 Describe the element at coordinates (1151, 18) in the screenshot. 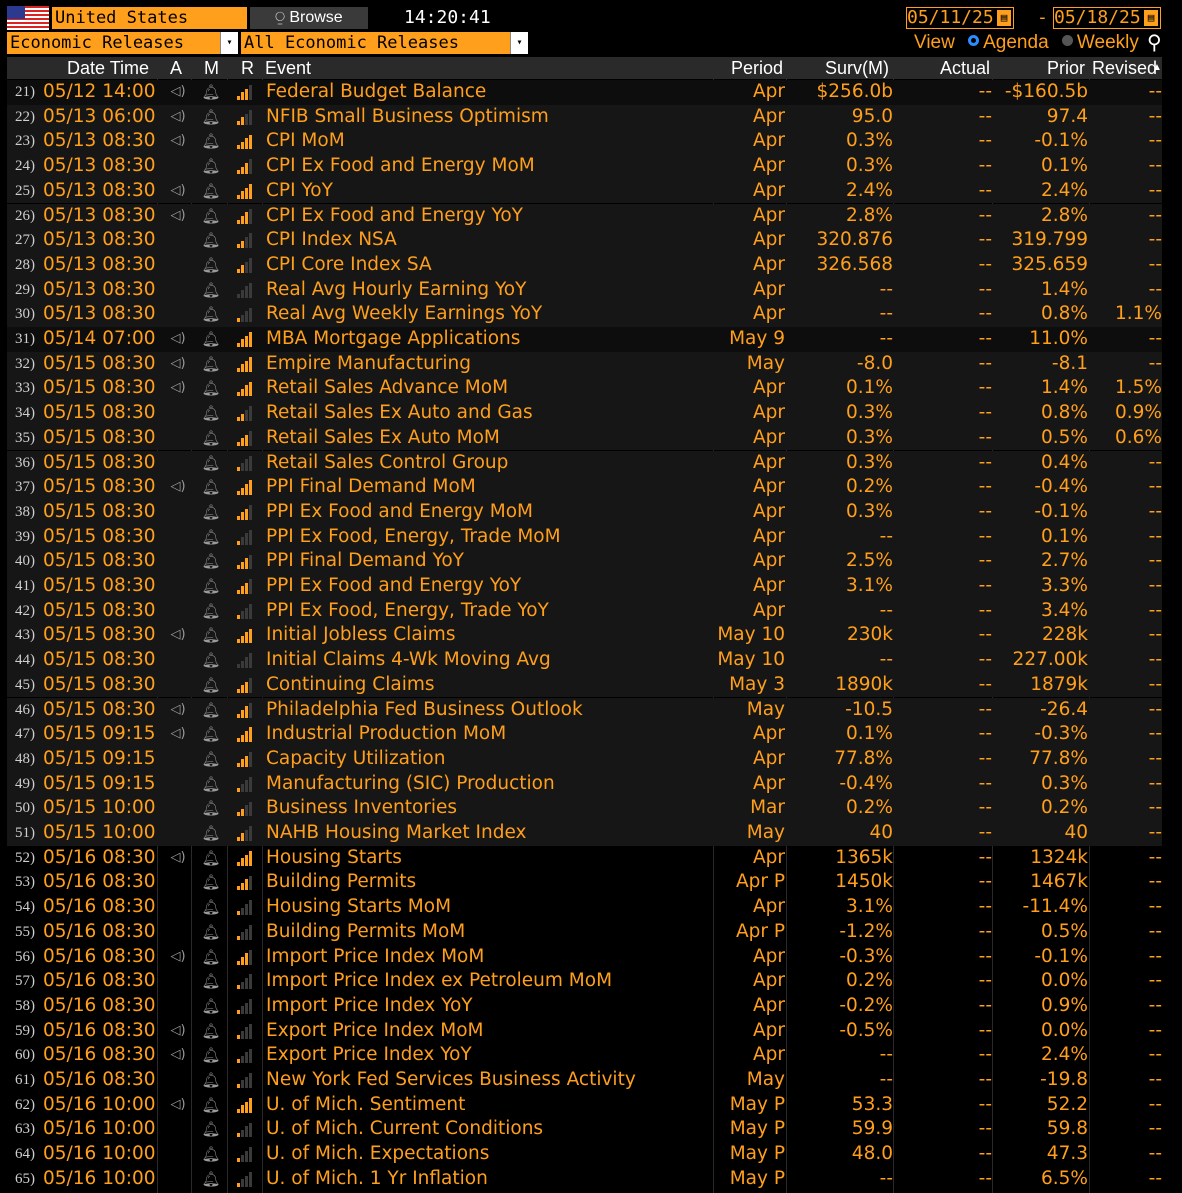

I see `calendar-icon: ▤` at that location.